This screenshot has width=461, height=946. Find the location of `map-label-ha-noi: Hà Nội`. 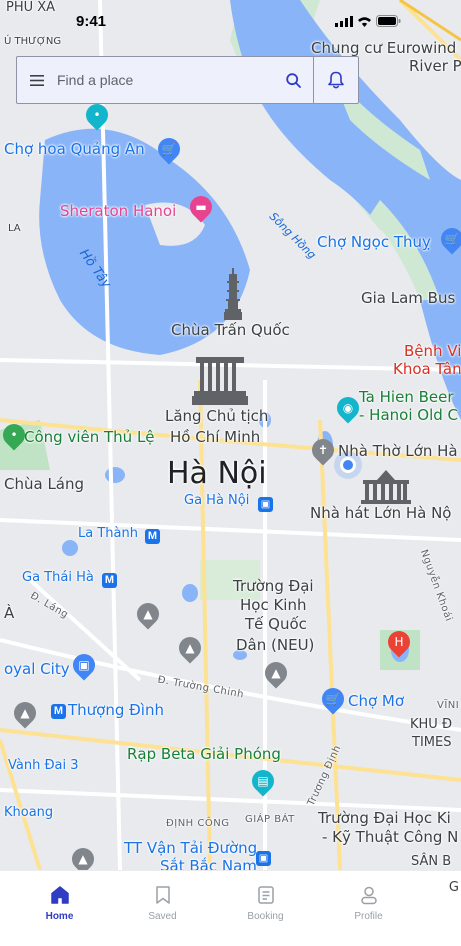

map-label-ha-noi: Hà Nội is located at coordinates (217, 473).